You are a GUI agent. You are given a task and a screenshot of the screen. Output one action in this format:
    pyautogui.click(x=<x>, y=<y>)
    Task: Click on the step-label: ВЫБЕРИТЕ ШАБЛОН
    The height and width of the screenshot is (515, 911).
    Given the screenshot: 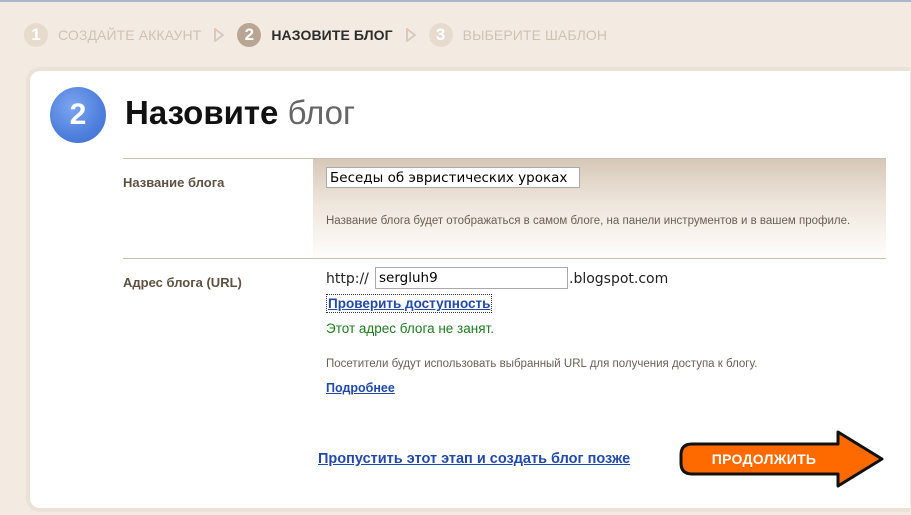 What is the action you would take?
    pyautogui.click(x=535, y=35)
    